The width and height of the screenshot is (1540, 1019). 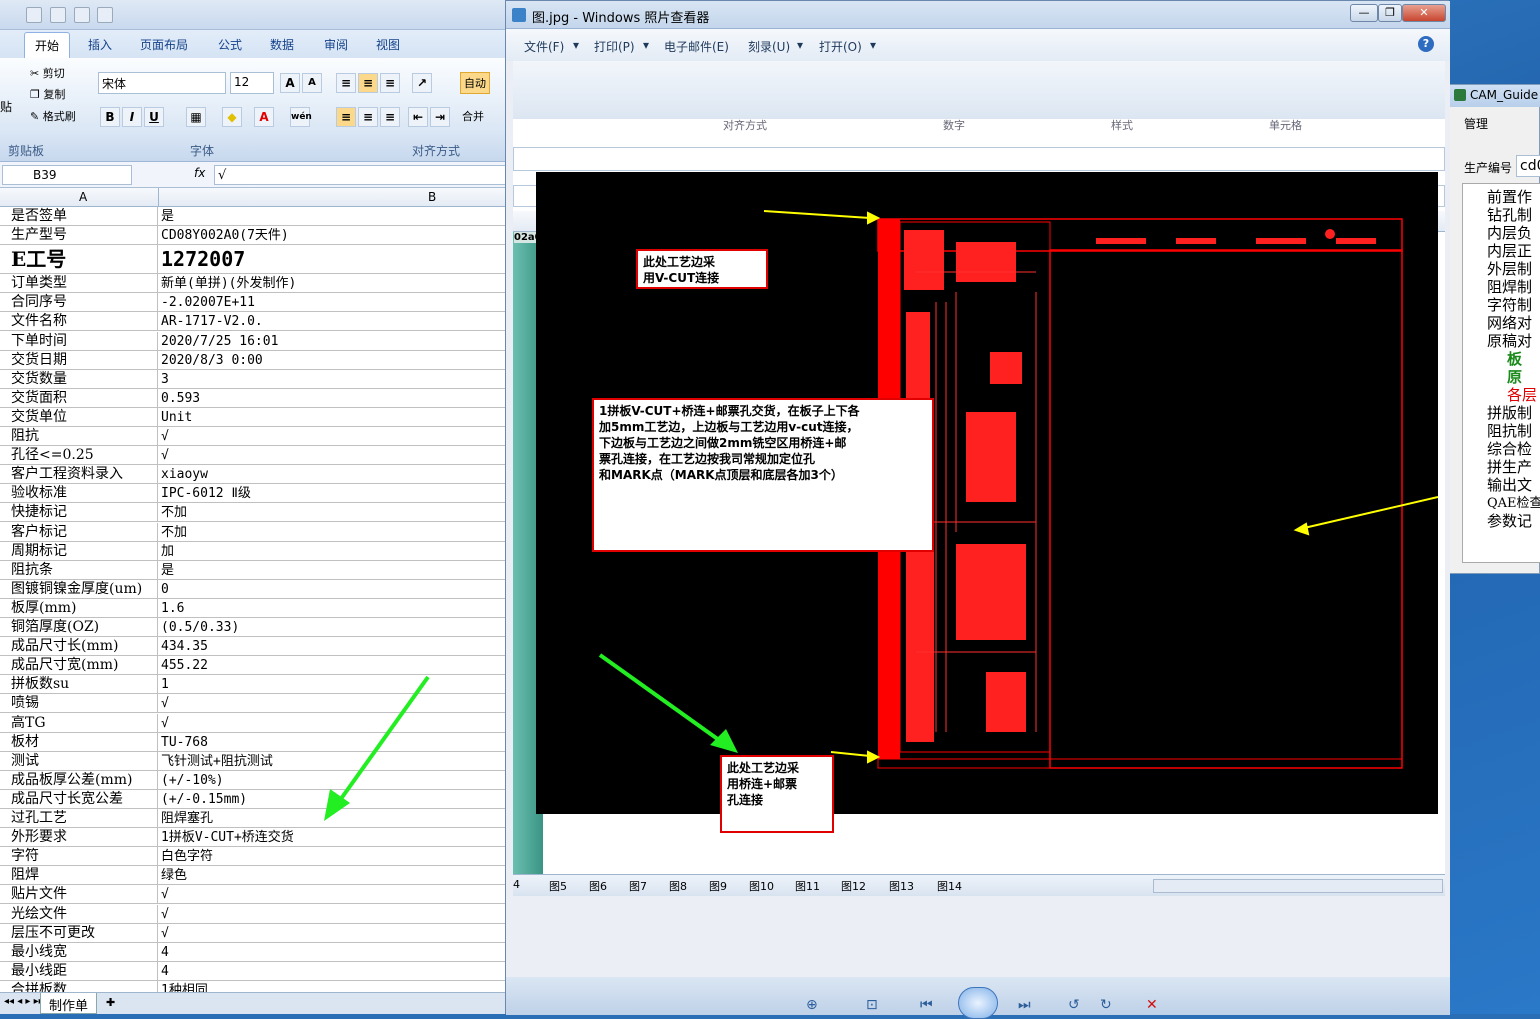 I want to click on italic-button: I, so click(x=132, y=117).